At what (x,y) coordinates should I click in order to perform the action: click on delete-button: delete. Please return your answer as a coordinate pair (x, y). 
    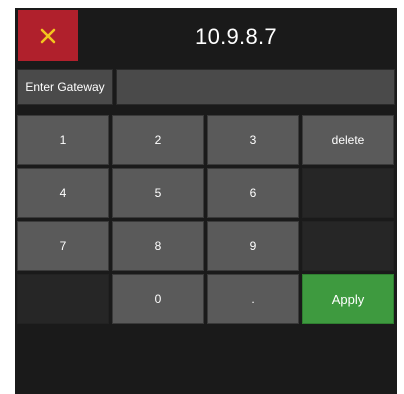
    Looking at the image, I should click on (348, 140).